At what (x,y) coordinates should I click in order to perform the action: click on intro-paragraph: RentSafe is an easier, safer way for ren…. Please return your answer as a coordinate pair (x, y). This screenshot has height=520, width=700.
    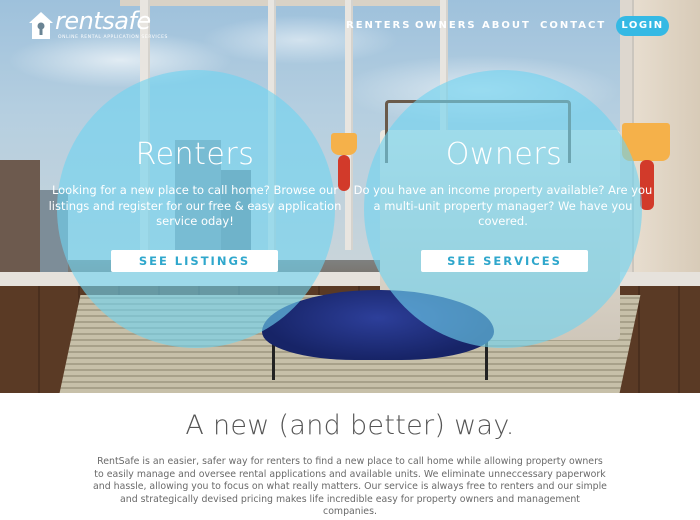
    Looking at the image, I should click on (350, 486).